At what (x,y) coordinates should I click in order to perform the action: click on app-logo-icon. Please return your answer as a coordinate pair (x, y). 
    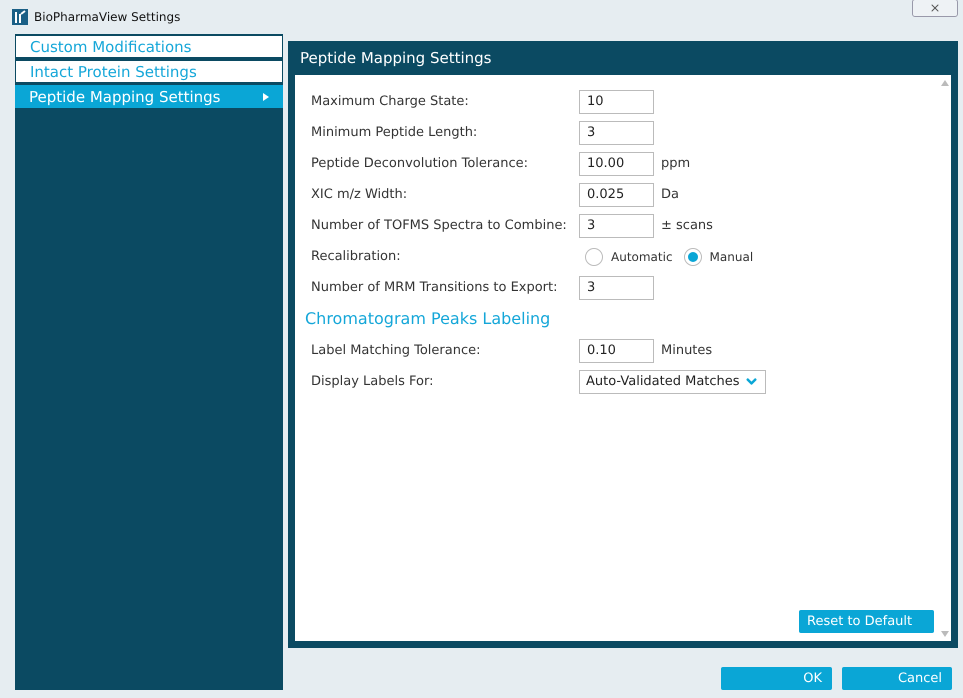
    Looking at the image, I should click on (20, 17).